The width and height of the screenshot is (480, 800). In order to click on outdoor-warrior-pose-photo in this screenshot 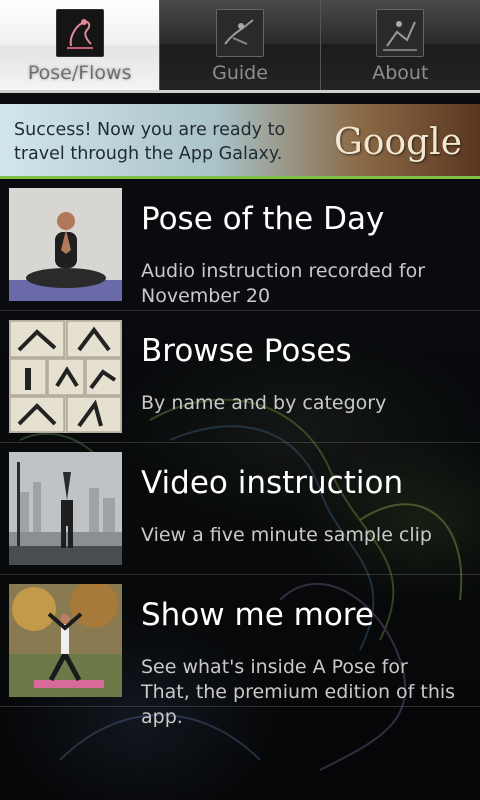, I will do `click(65, 640)`.